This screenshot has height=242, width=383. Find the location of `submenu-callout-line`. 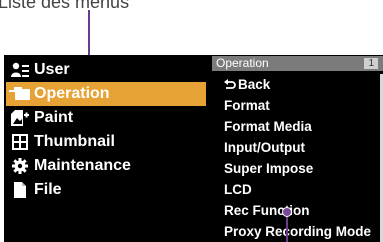

submenu-callout-line is located at coordinates (287, 228).